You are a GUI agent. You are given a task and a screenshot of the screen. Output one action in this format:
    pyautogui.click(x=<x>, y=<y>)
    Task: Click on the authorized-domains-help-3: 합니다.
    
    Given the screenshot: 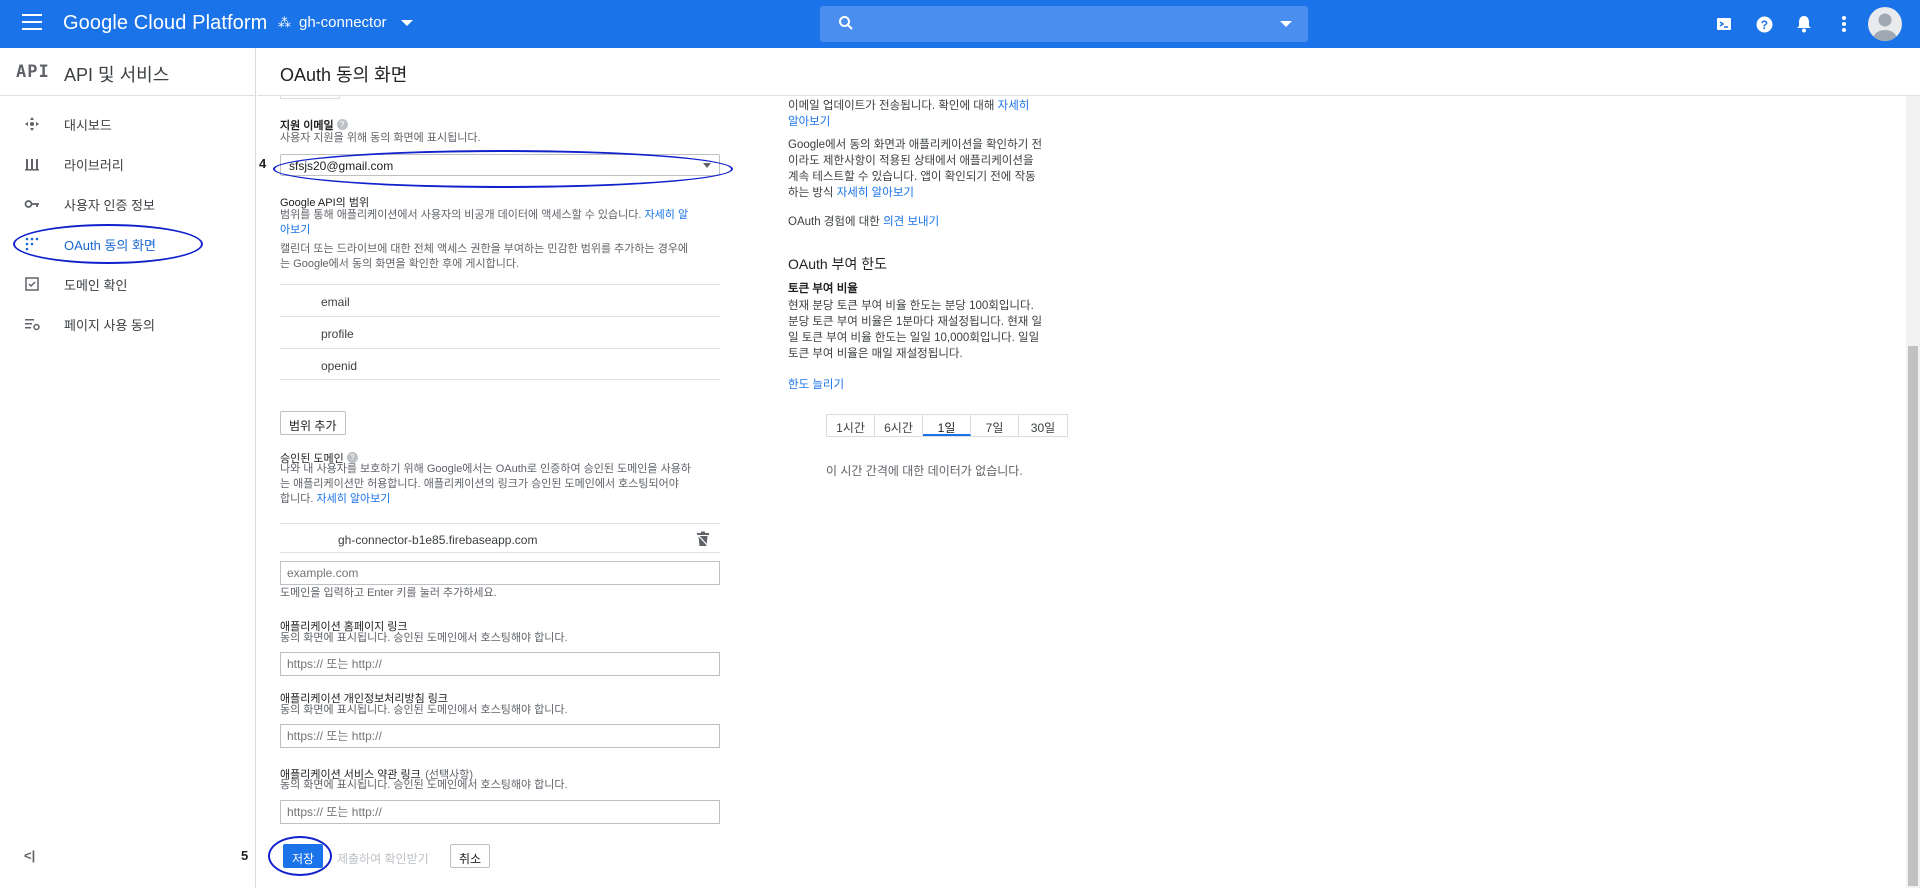 What is the action you would take?
    pyautogui.click(x=298, y=499)
    